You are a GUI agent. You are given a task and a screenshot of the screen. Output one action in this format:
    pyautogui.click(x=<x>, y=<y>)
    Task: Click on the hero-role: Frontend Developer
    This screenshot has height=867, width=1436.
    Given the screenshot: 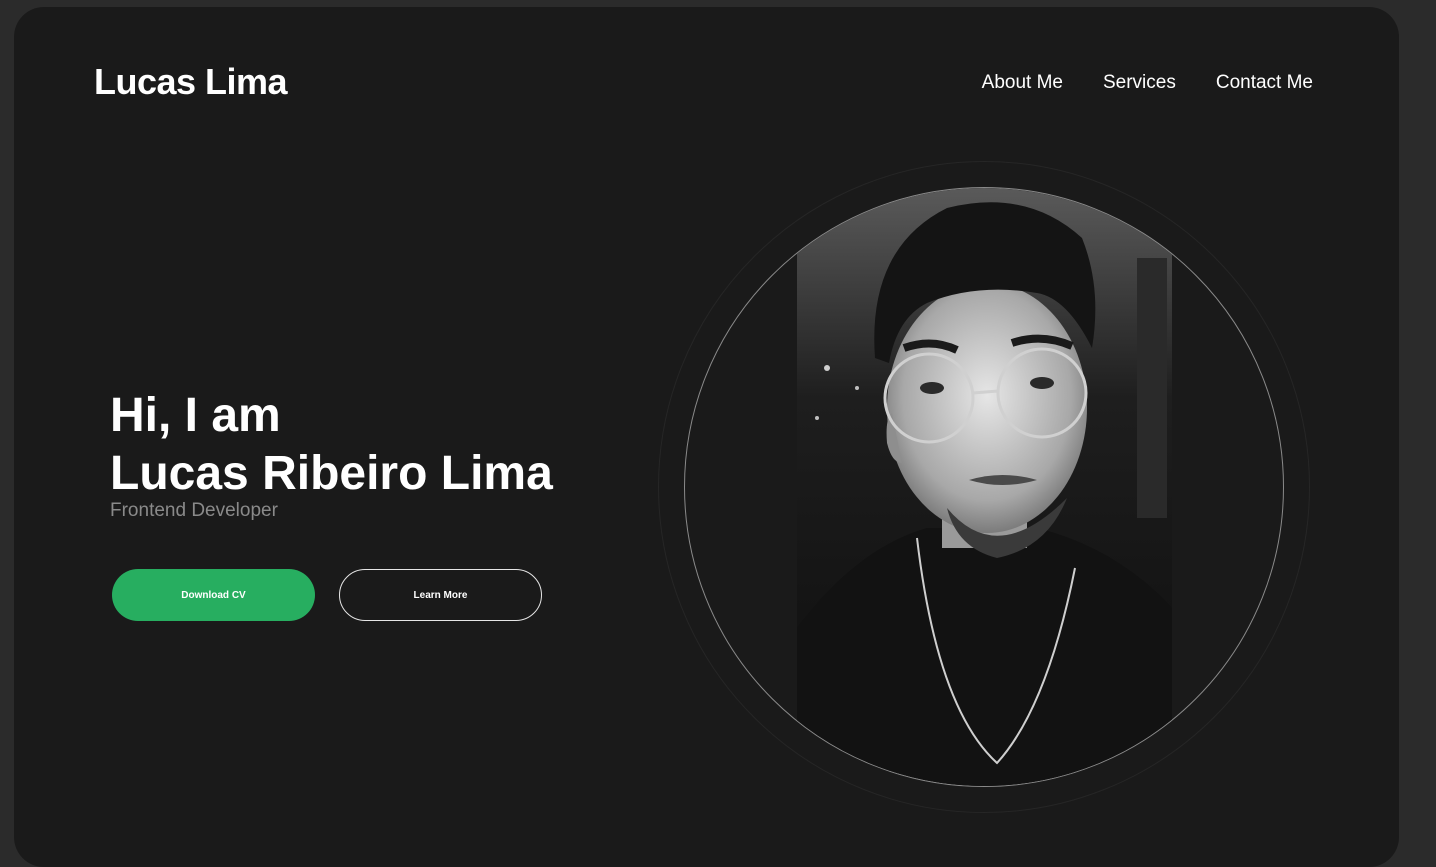 What is the action you would take?
    pyautogui.click(x=194, y=510)
    